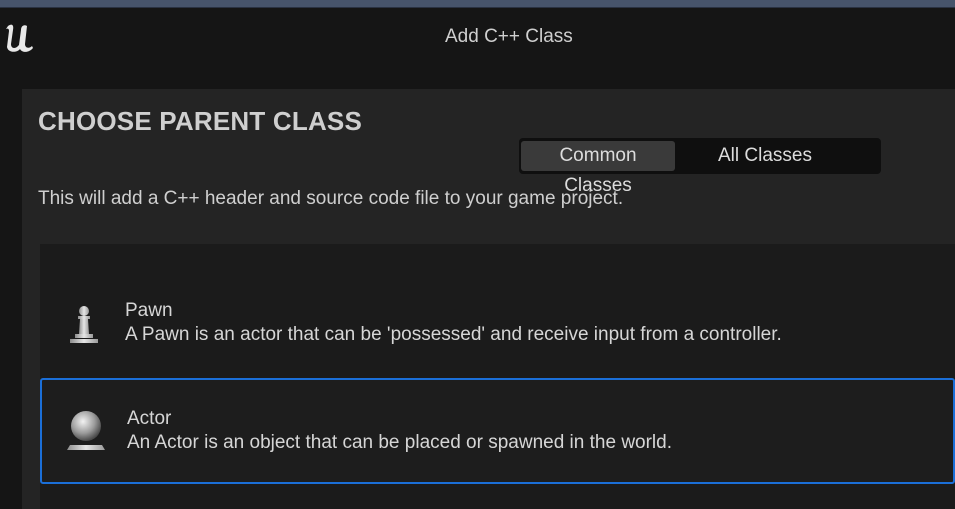  Describe the element at coordinates (84, 324) in the screenshot. I see `pawn-icon` at that location.